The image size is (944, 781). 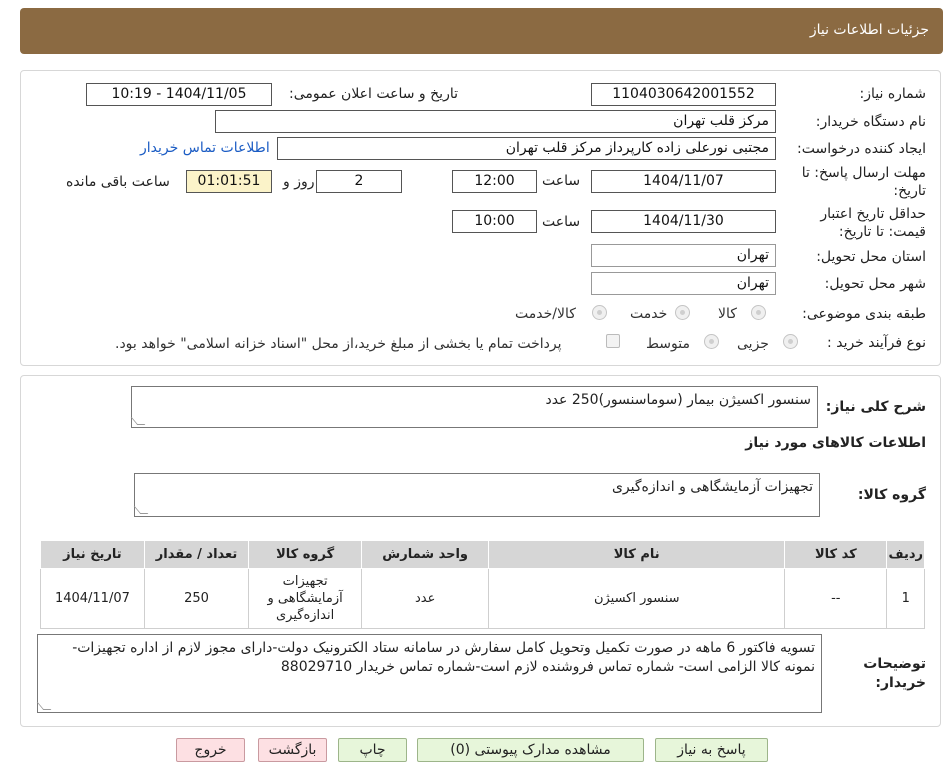 I want to click on validity-time-label: ساعت, so click(x=561, y=222).